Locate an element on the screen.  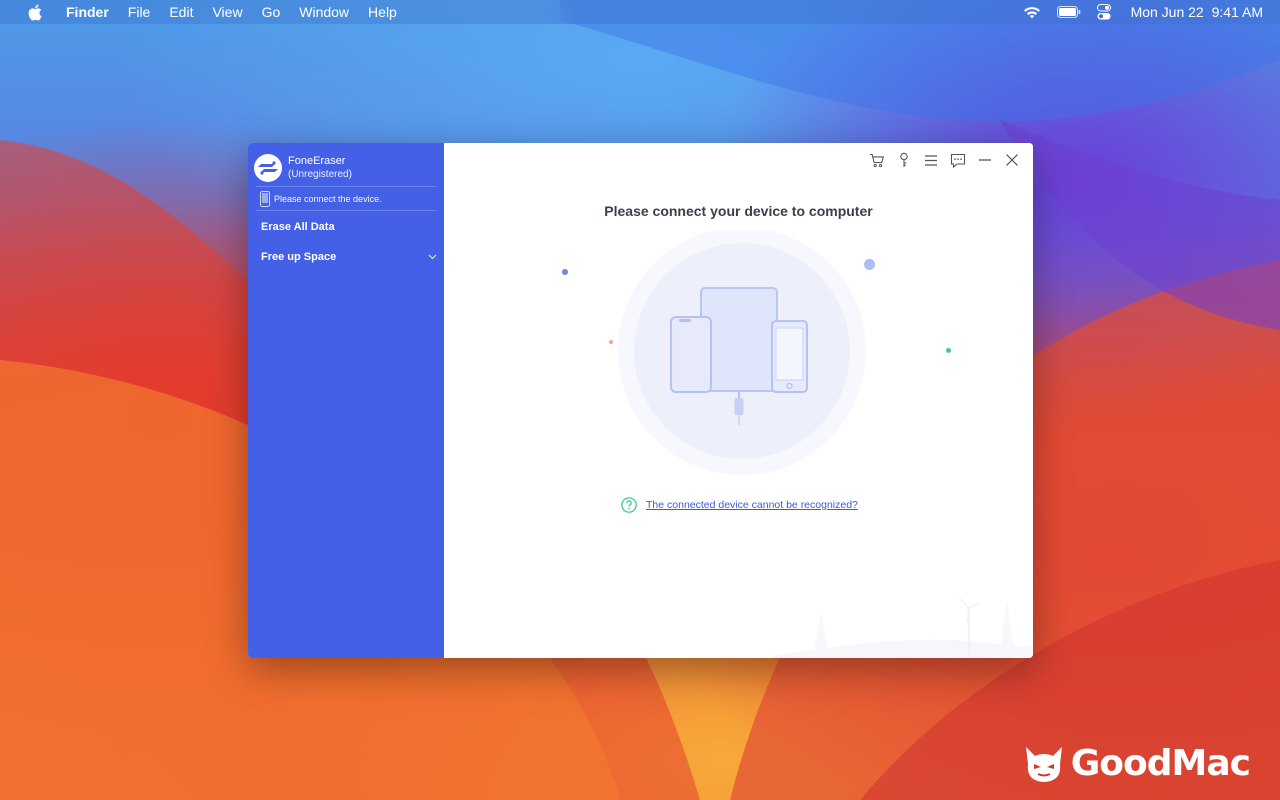
clock-time: 9:41 AM is located at coordinates (1237, 12).